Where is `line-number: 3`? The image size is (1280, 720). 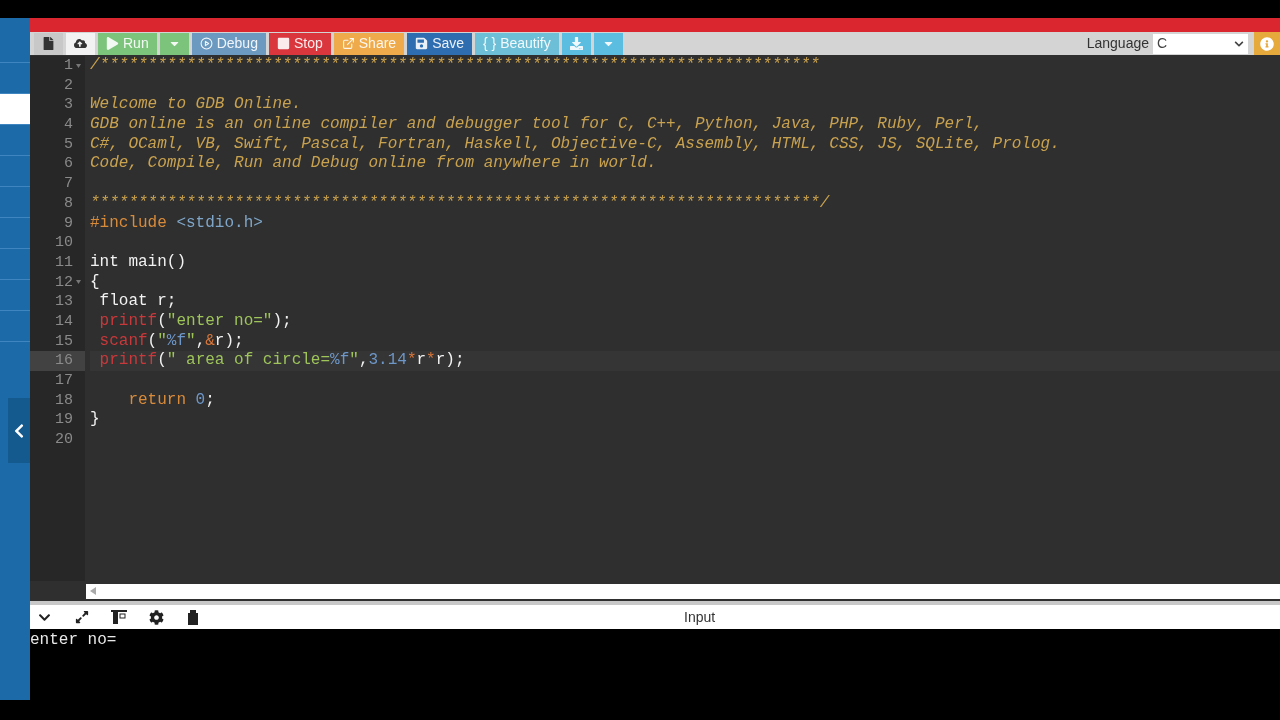 line-number: 3 is located at coordinates (68, 105).